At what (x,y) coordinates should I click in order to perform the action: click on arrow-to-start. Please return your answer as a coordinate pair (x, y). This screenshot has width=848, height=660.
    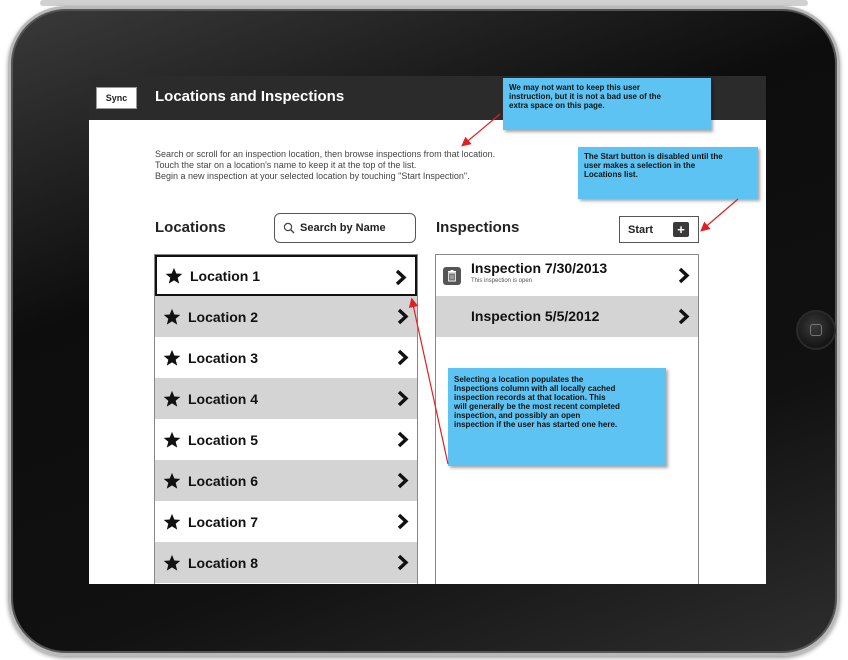
    Looking at the image, I should click on (719, 215).